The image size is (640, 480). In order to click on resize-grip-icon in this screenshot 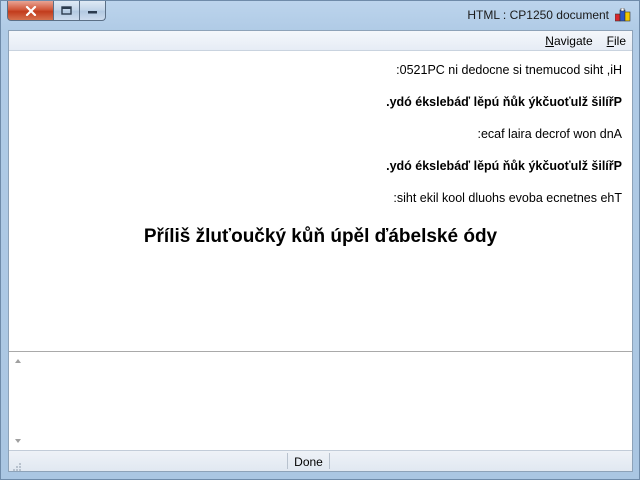, I will do `click(17, 465)`.